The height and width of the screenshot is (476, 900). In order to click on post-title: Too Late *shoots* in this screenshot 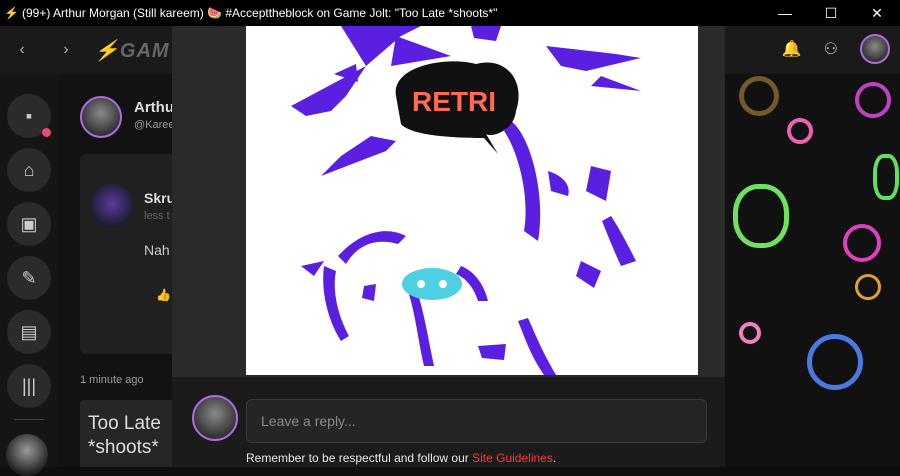, I will do `click(129, 433)`.